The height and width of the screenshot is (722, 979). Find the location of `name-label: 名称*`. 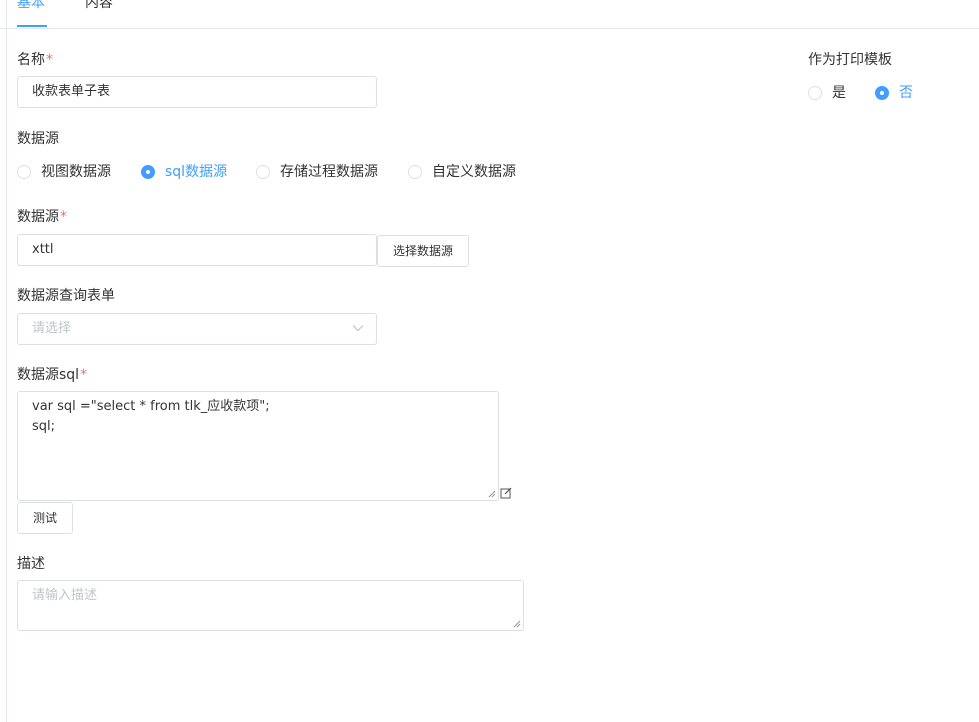

name-label: 名称* is located at coordinates (35, 60).